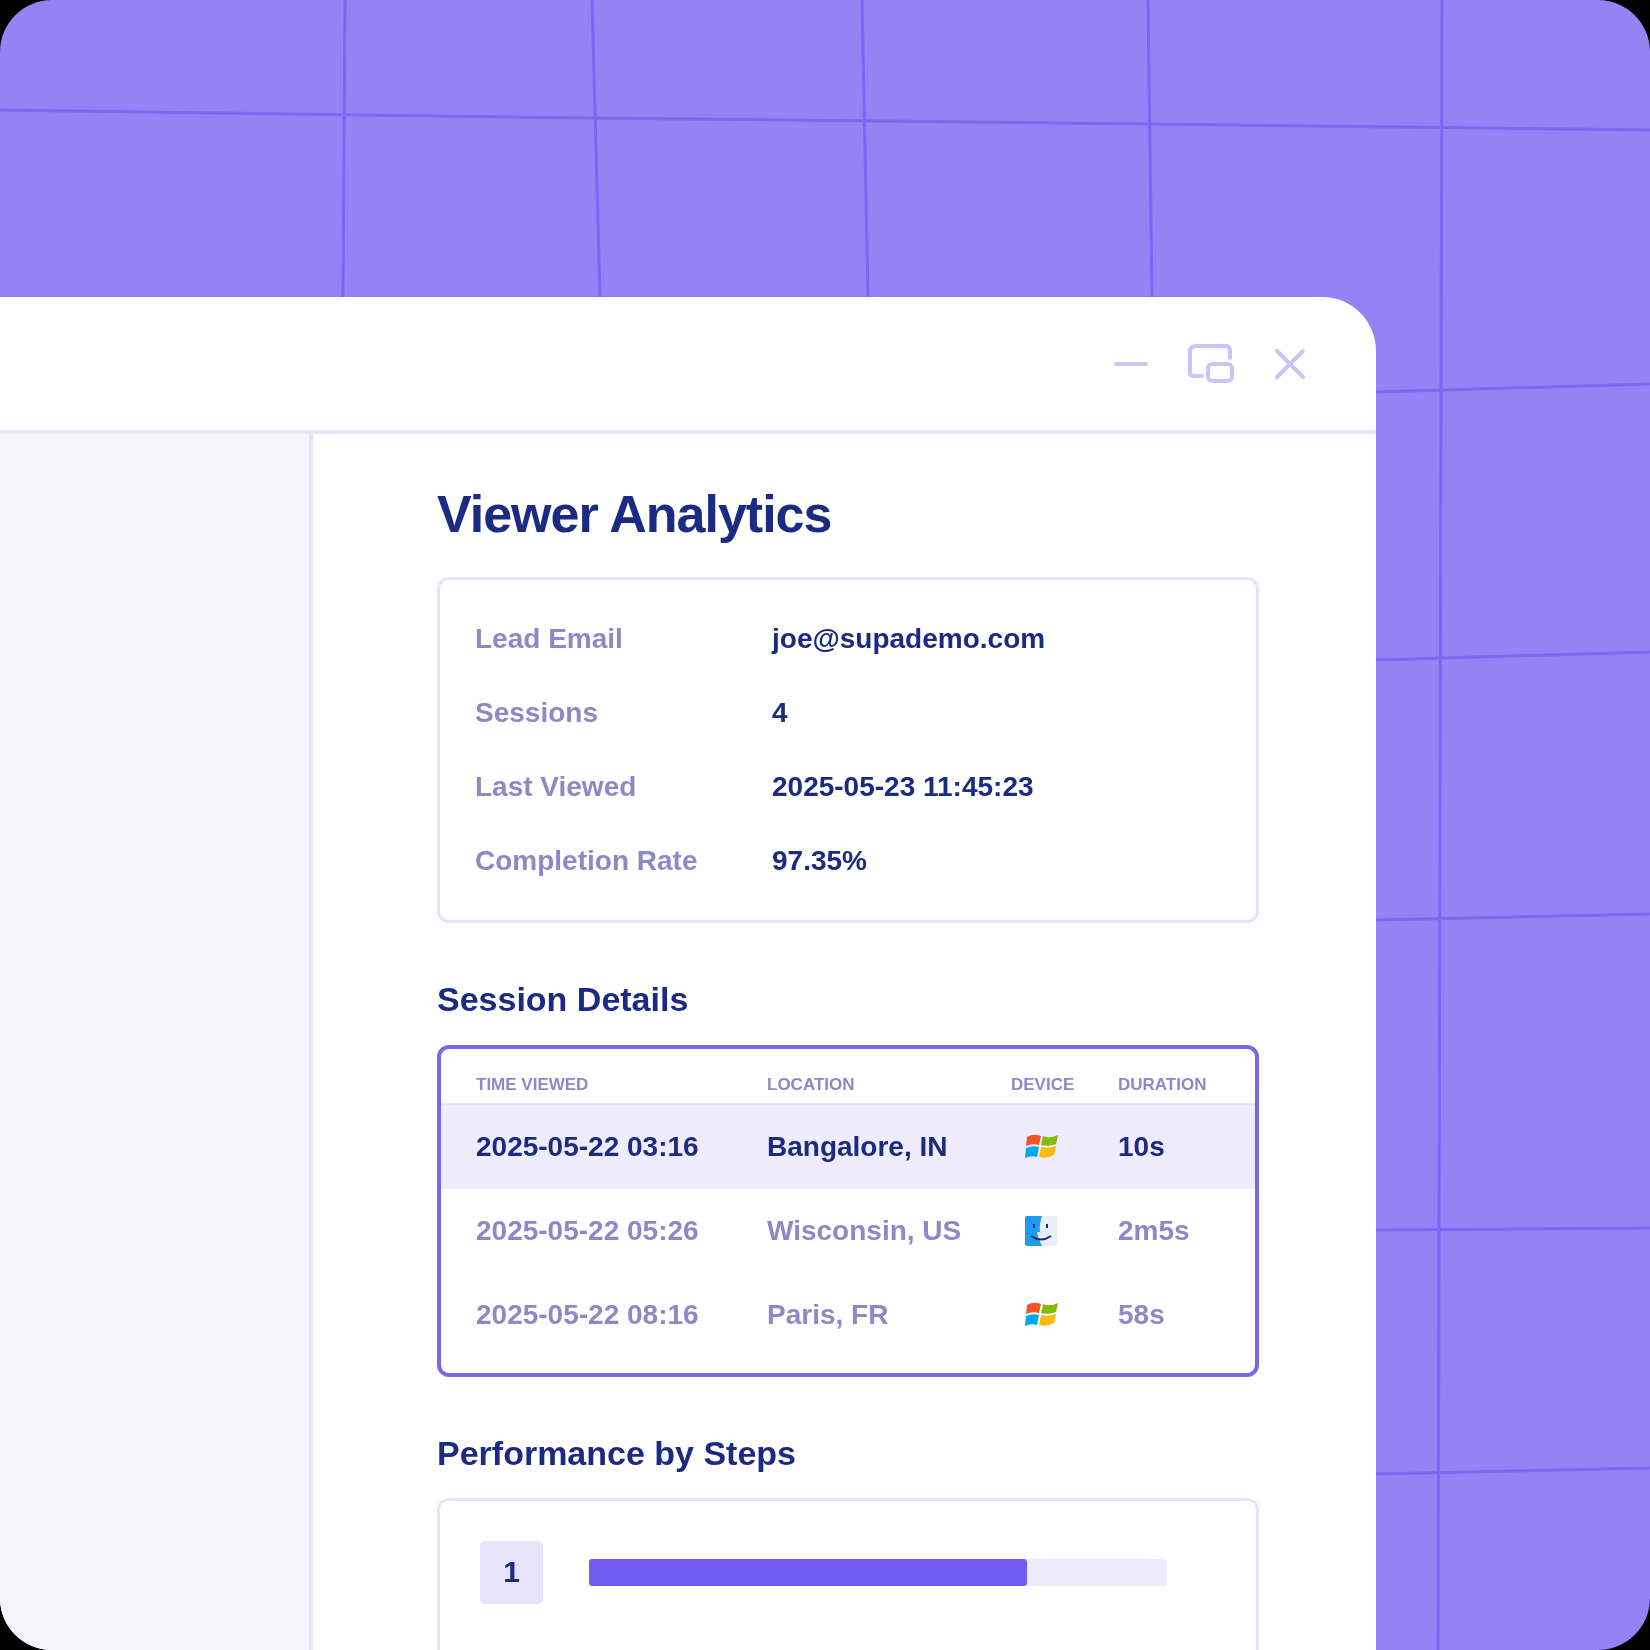  I want to click on table-row: 2025-05-22 03:16 Bangalore, IN 10s, so click(848, 1146).